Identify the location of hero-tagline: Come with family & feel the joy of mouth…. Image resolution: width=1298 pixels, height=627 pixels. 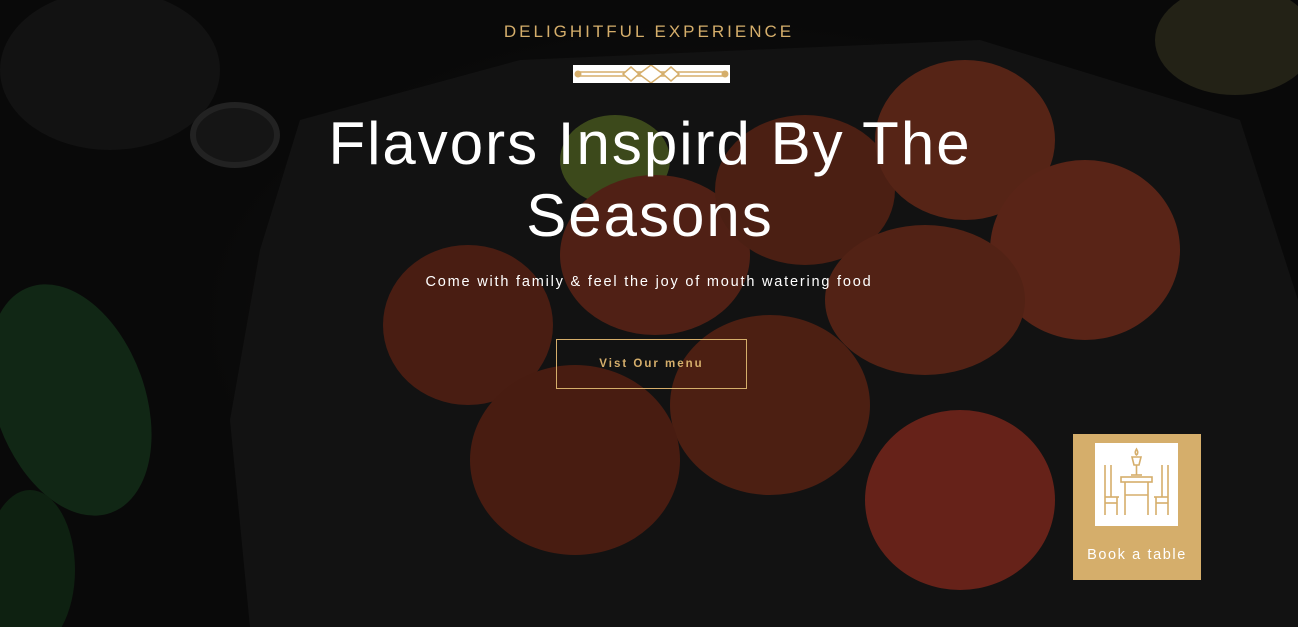
(649, 282).